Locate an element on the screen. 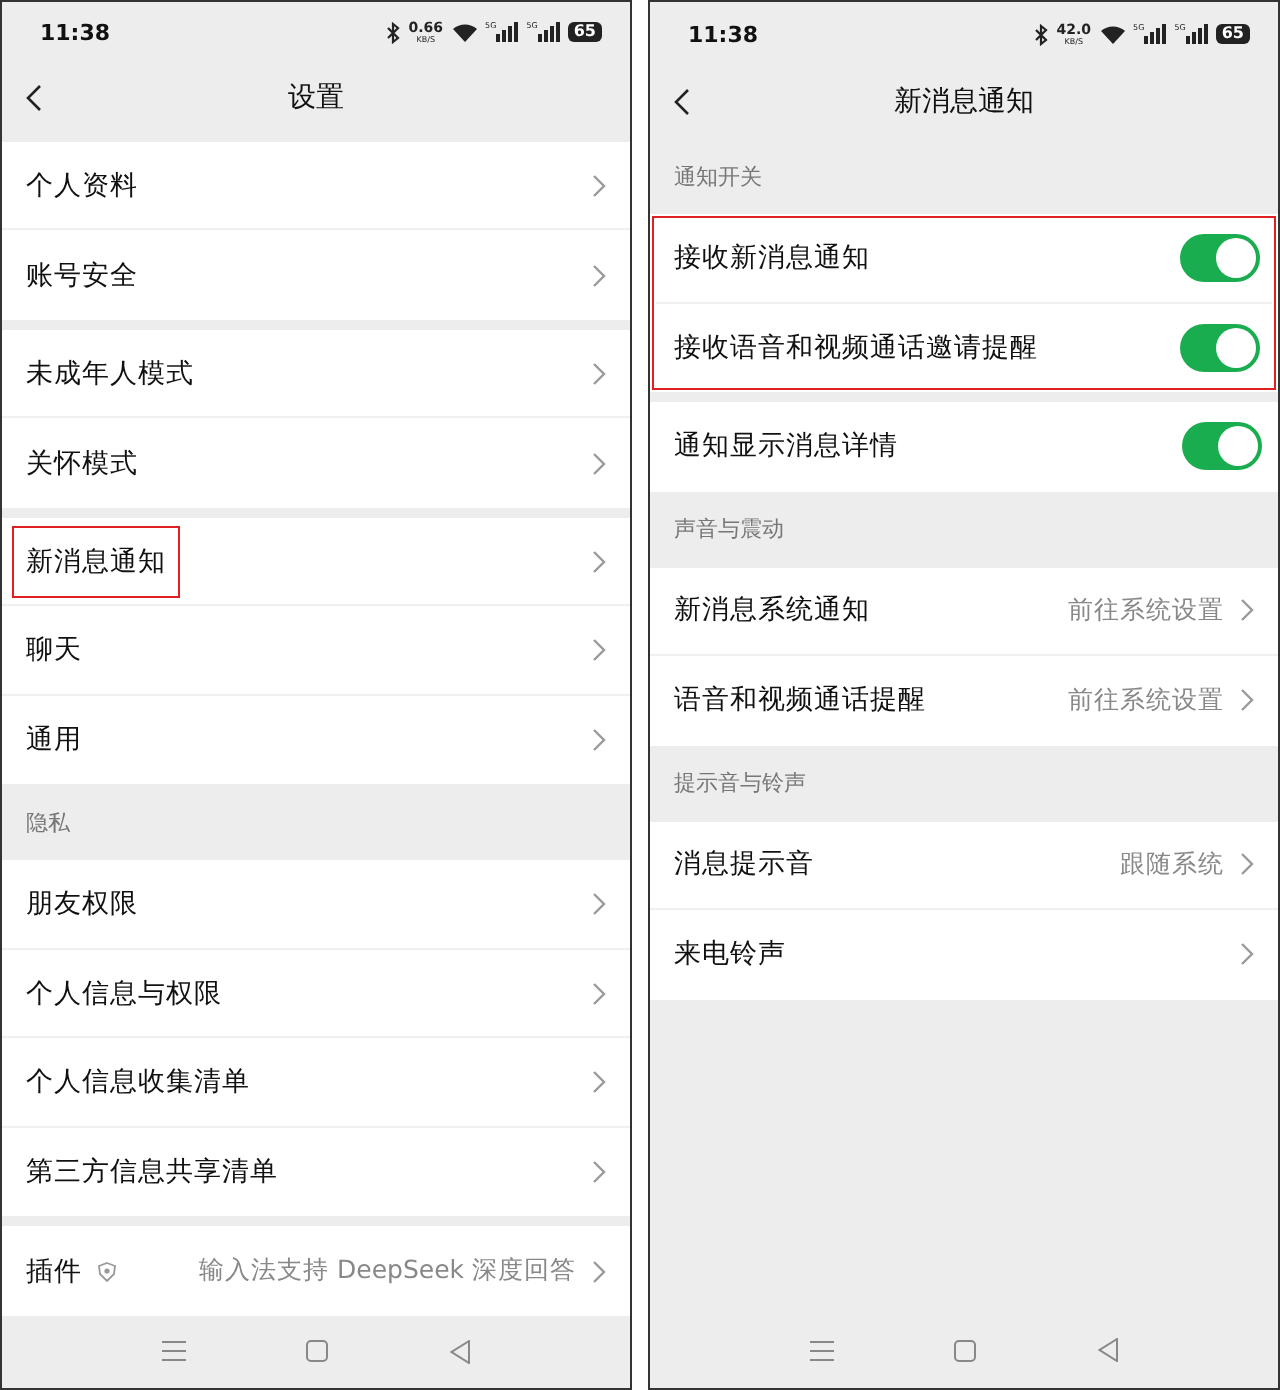  settings-row: 新消息系统通知 前往系统设置 is located at coordinates (964, 611).